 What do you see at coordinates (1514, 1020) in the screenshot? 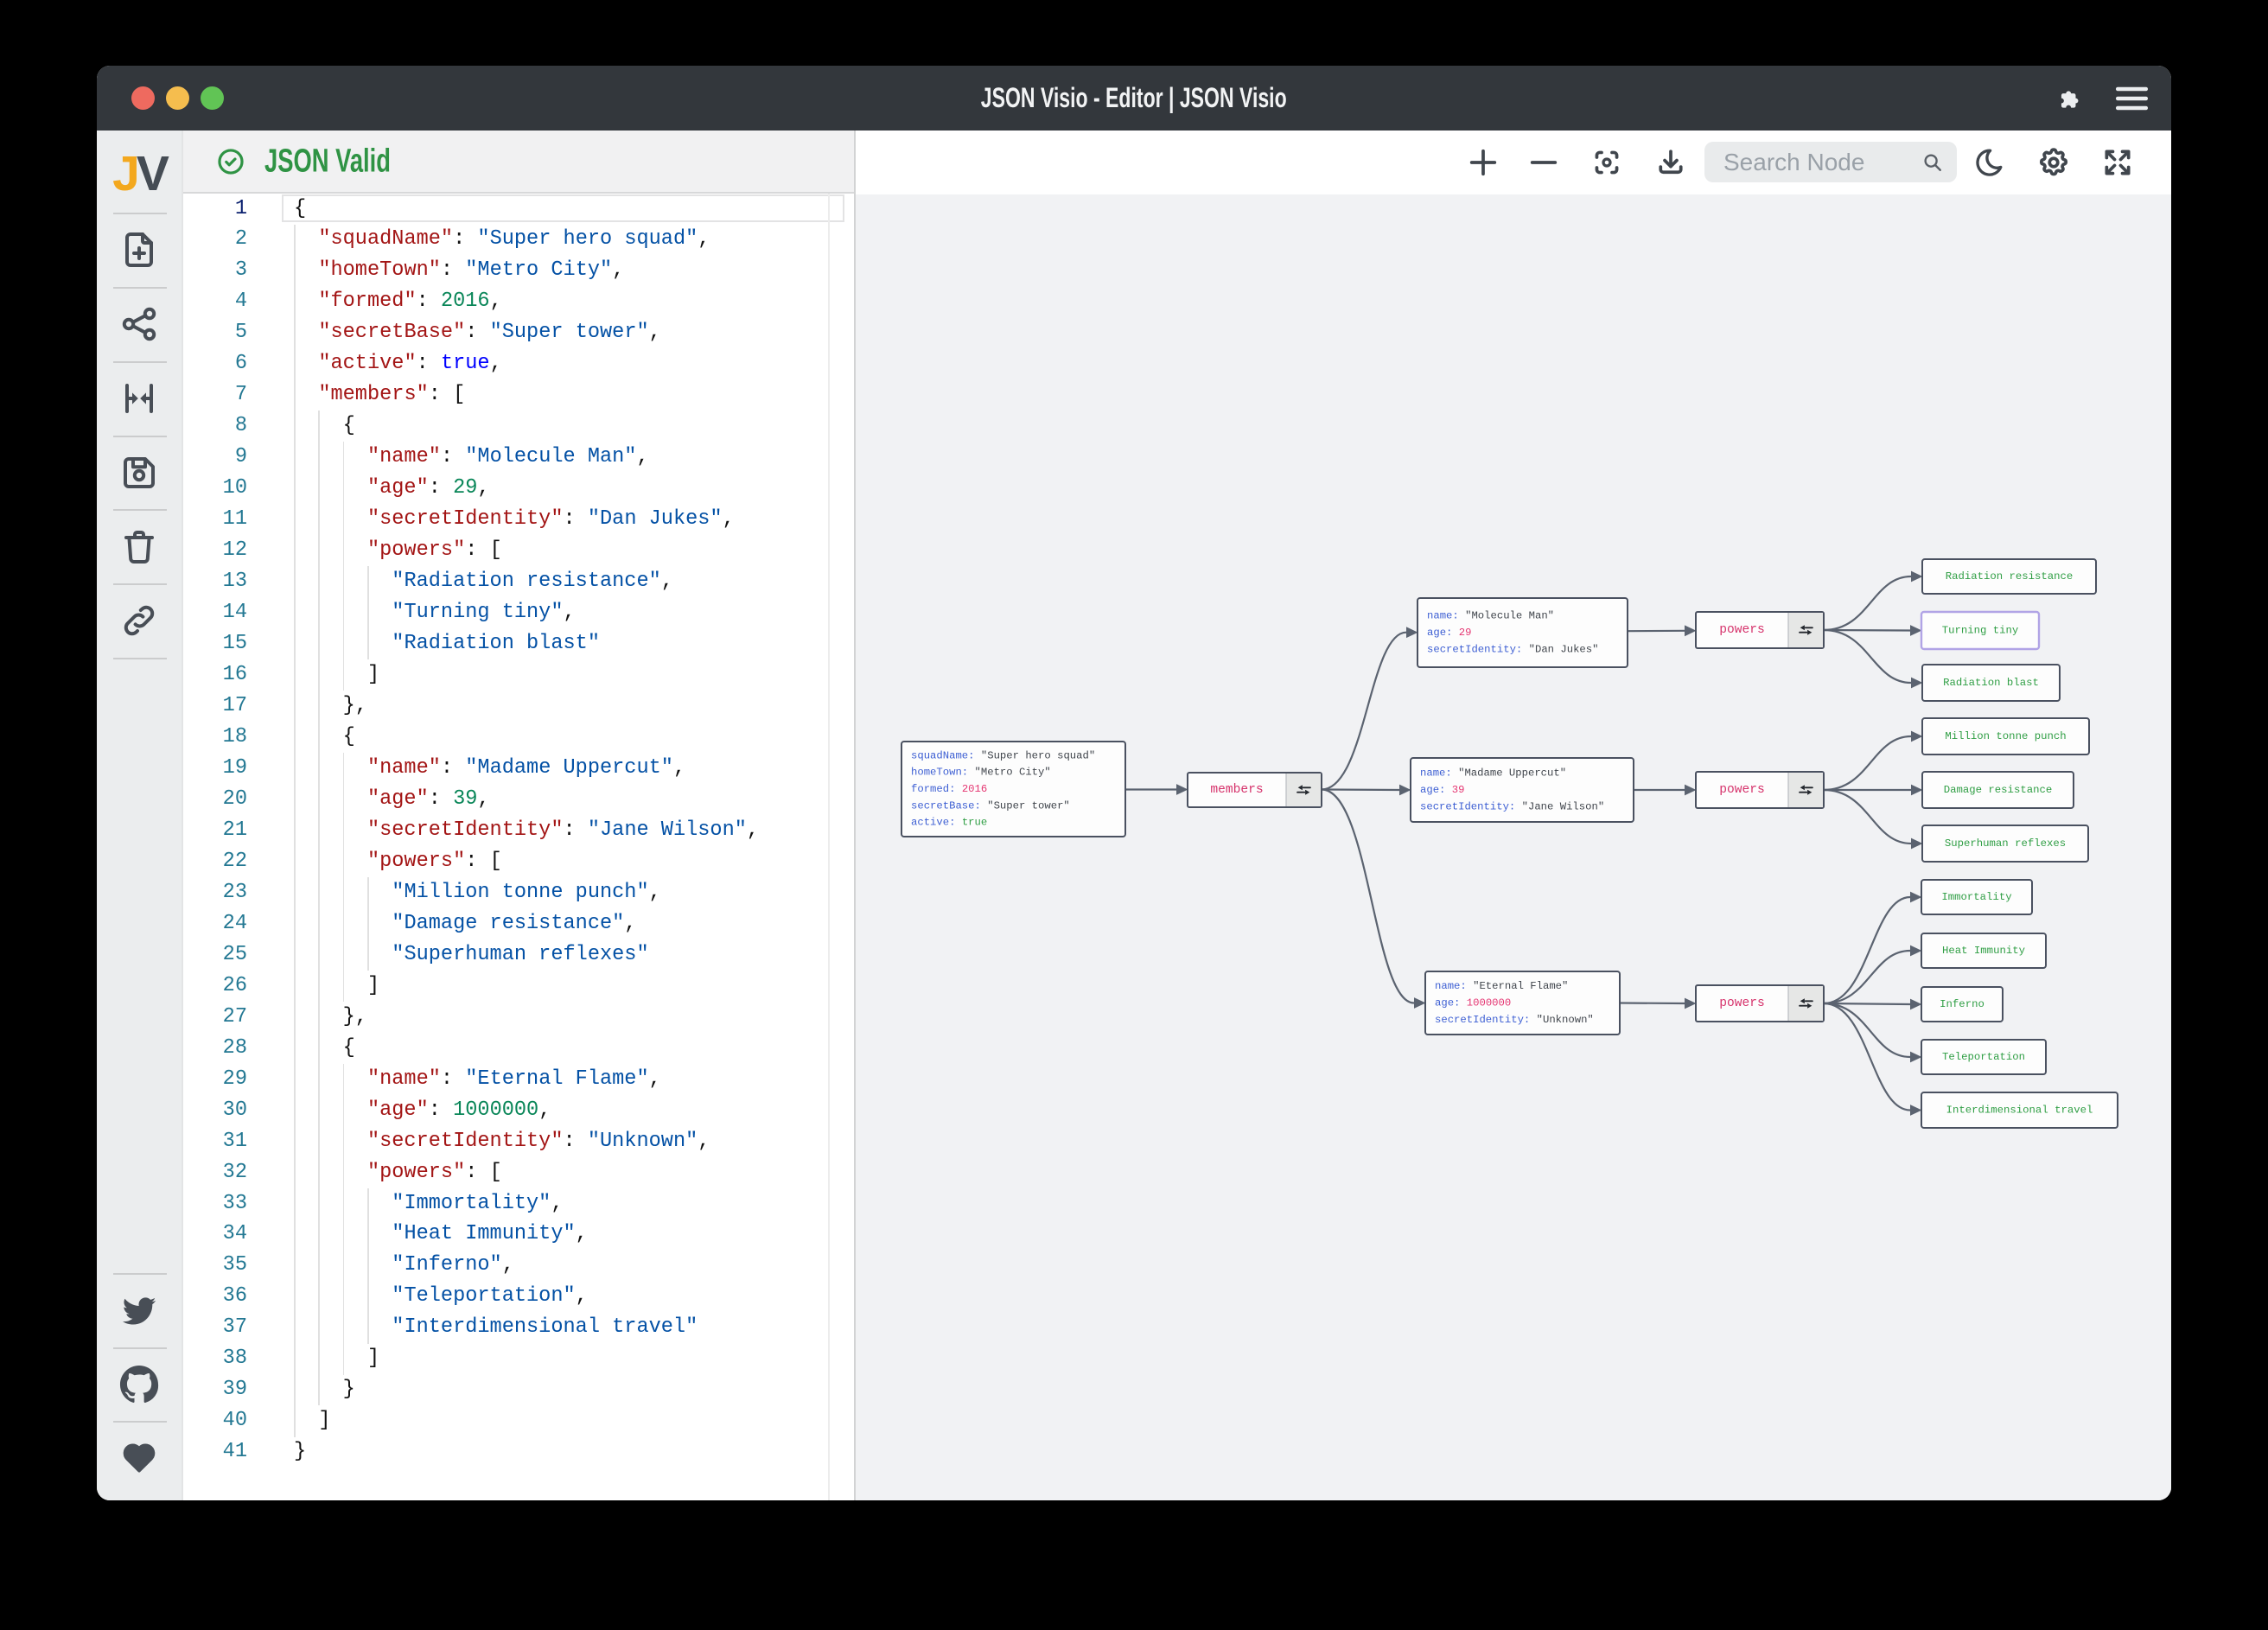
I see `svg-text: secretIdentity: "Unknown"` at bounding box center [1514, 1020].